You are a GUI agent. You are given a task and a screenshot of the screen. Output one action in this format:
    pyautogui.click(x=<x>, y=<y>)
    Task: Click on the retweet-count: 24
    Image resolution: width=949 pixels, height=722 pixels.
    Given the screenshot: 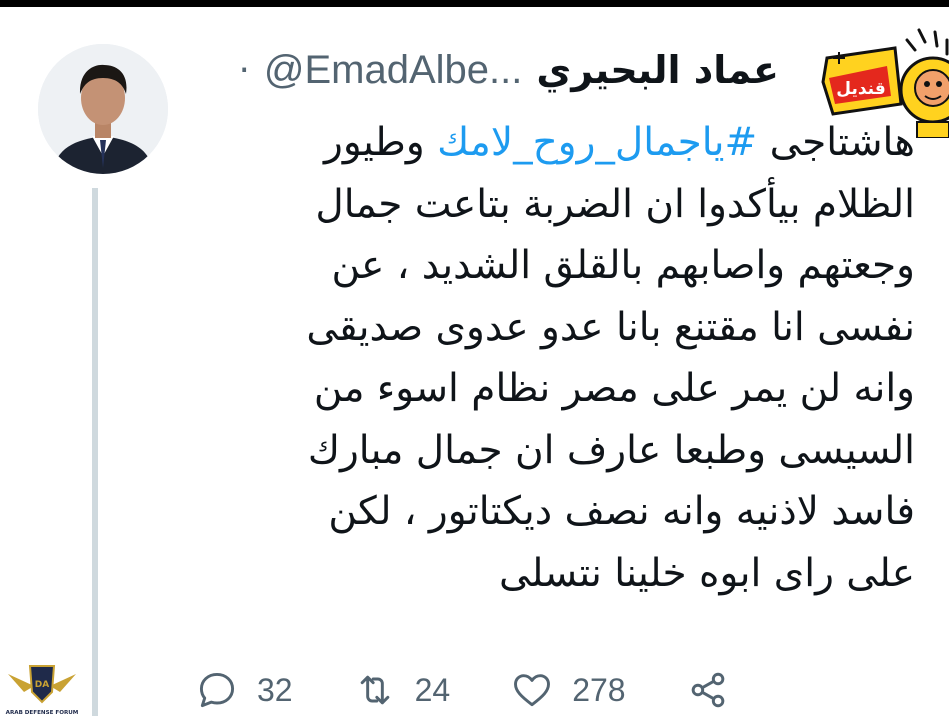 What is the action you would take?
    pyautogui.click(x=432, y=689)
    